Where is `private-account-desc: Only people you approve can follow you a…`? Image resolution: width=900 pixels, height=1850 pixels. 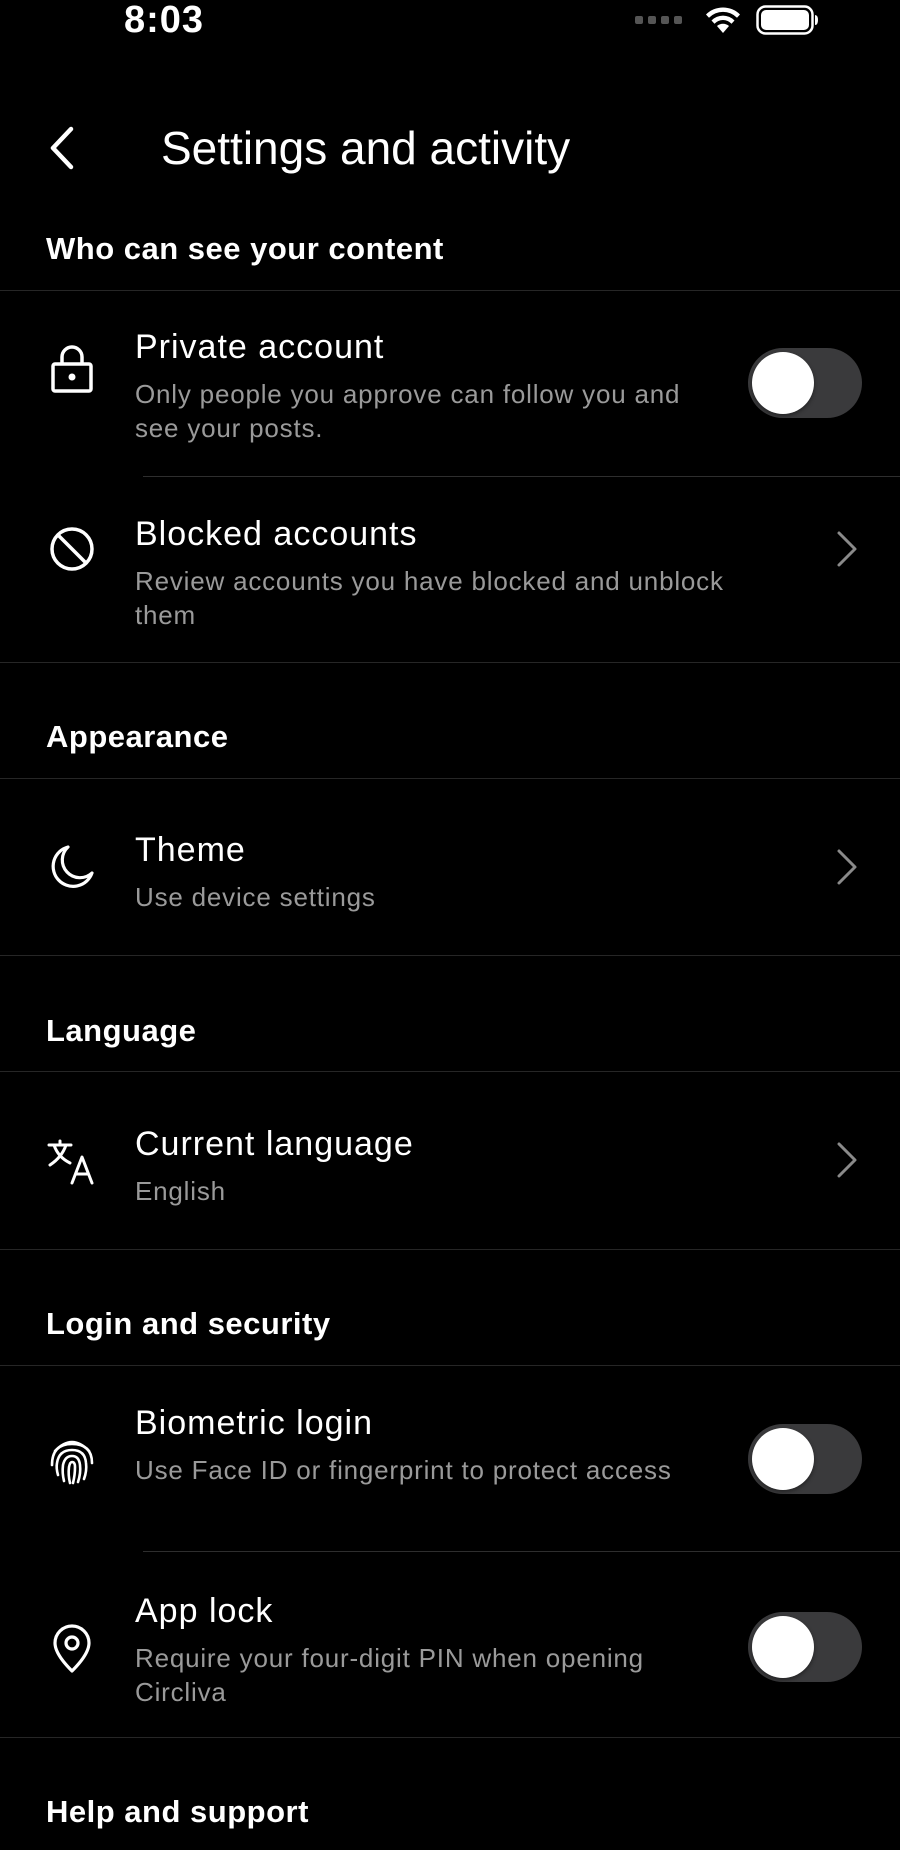 private-account-desc: Only people you approve can follow you a… is located at coordinates (408, 411).